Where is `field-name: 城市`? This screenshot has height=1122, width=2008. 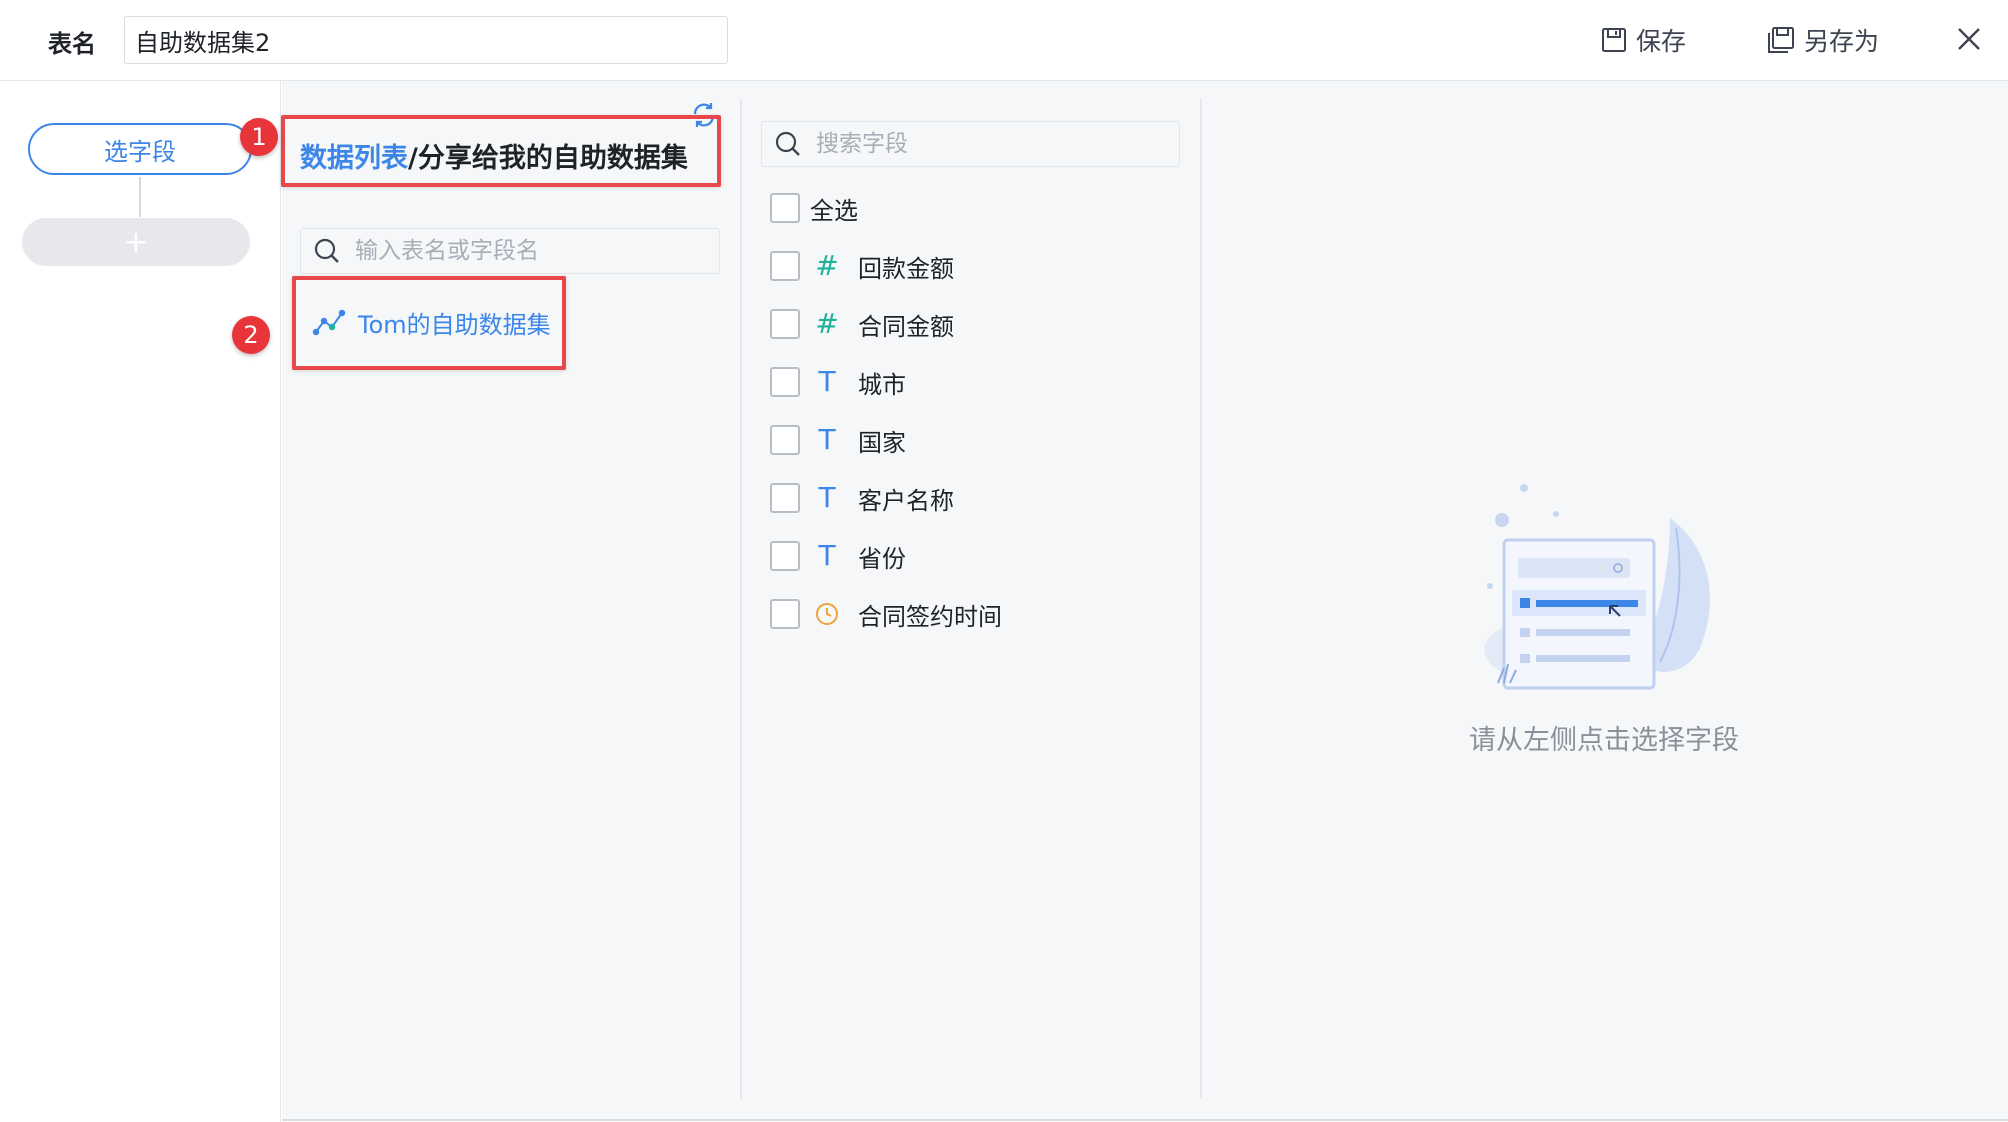
field-name: 城市 is located at coordinates (882, 384).